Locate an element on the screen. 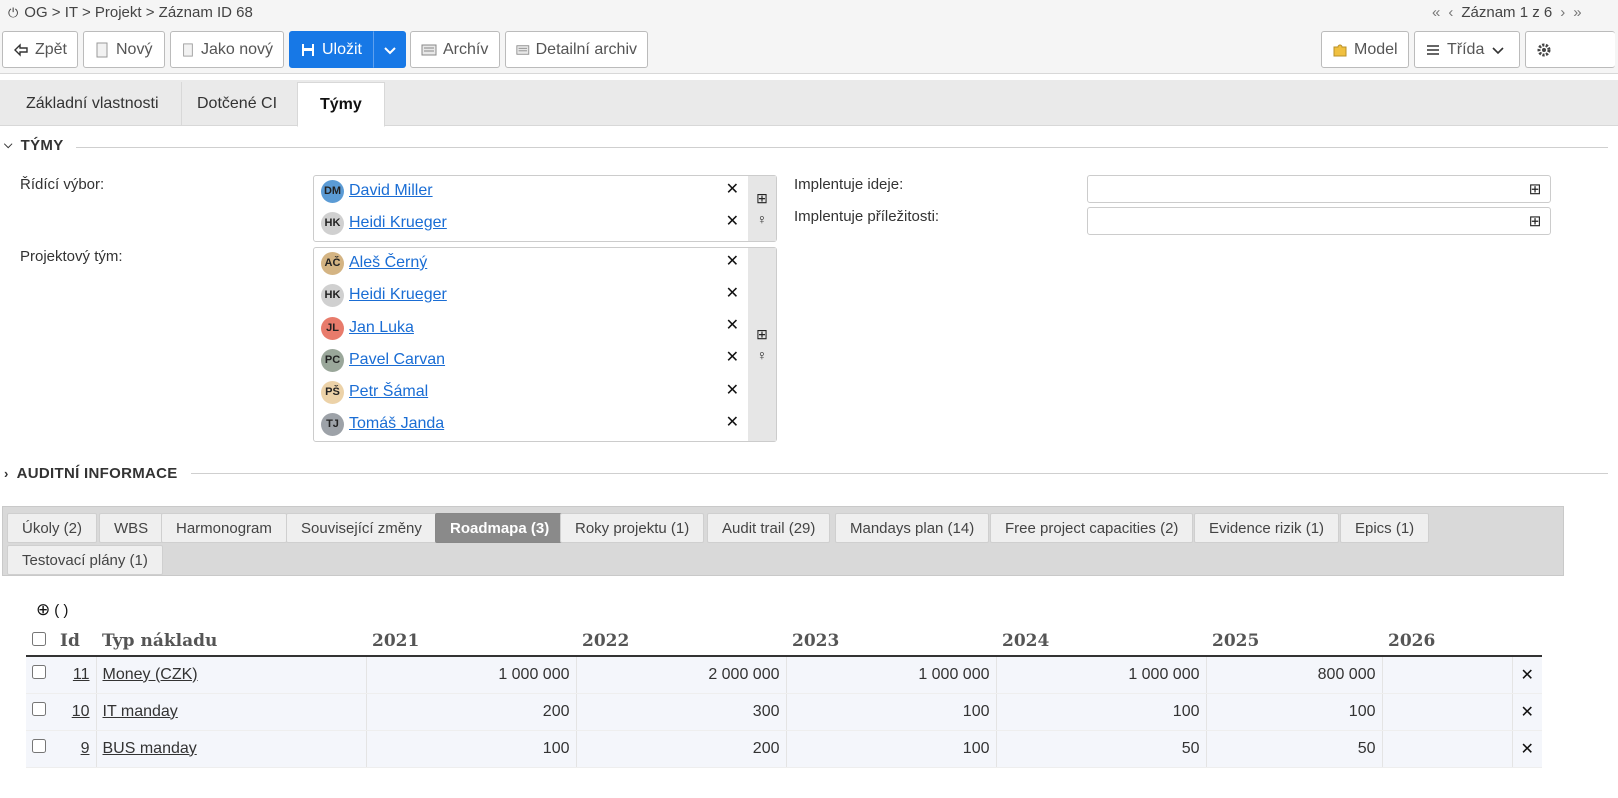 This screenshot has width=1618, height=798. archive-button: Archív is located at coordinates (455, 49).